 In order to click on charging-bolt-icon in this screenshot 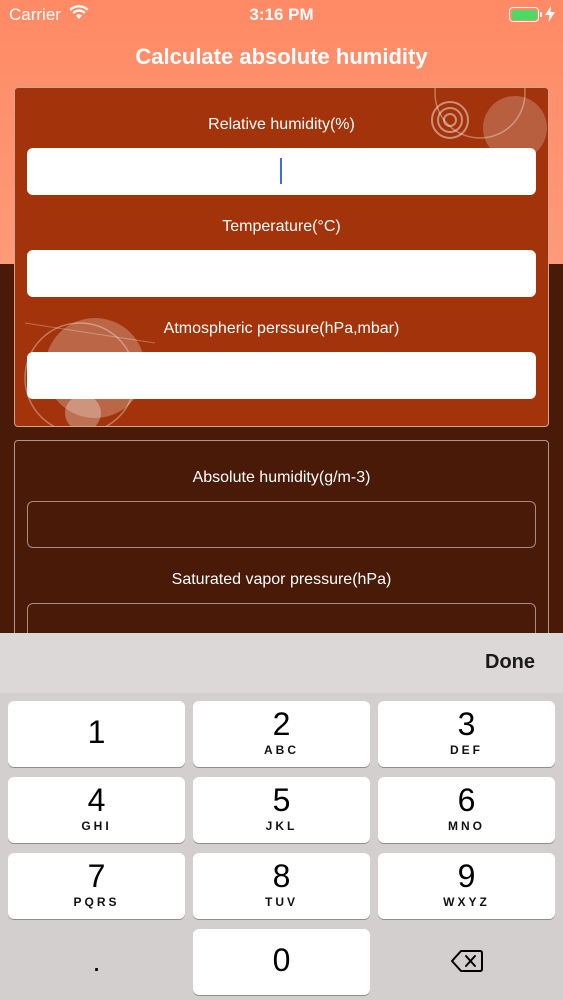, I will do `click(550, 16)`.